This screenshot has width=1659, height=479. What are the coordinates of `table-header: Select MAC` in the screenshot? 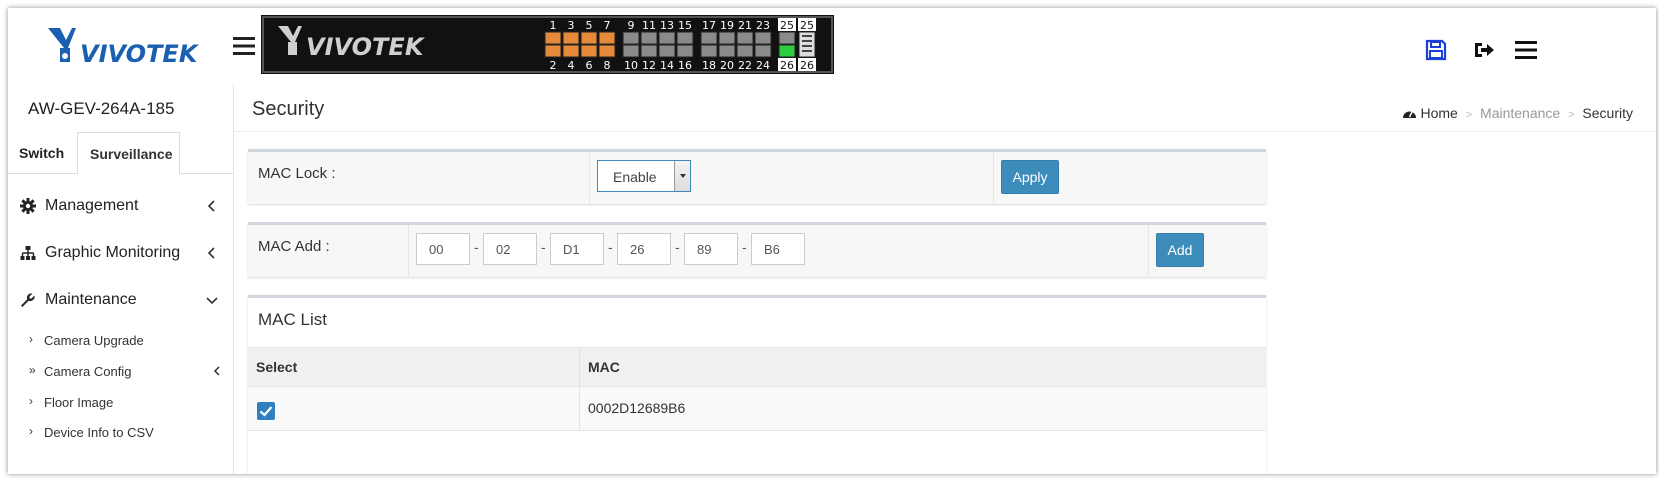 It's located at (757, 367).